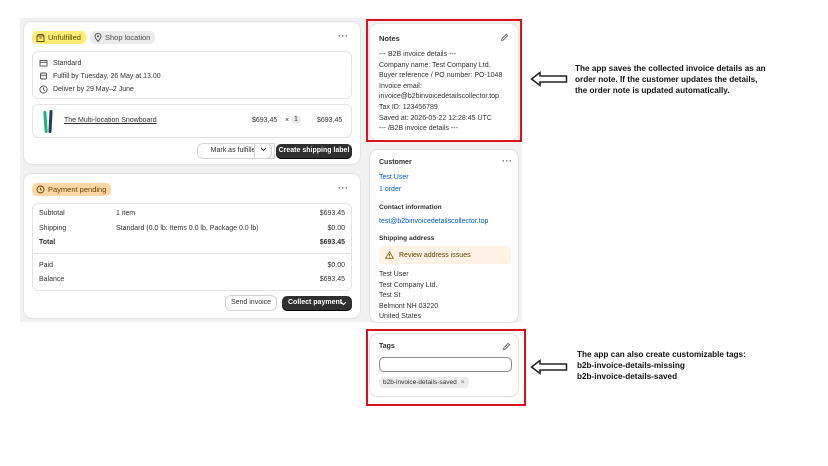  Describe the element at coordinates (77, 189) in the screenshot. I see `payment-pending-label: Payment pending` at that location.